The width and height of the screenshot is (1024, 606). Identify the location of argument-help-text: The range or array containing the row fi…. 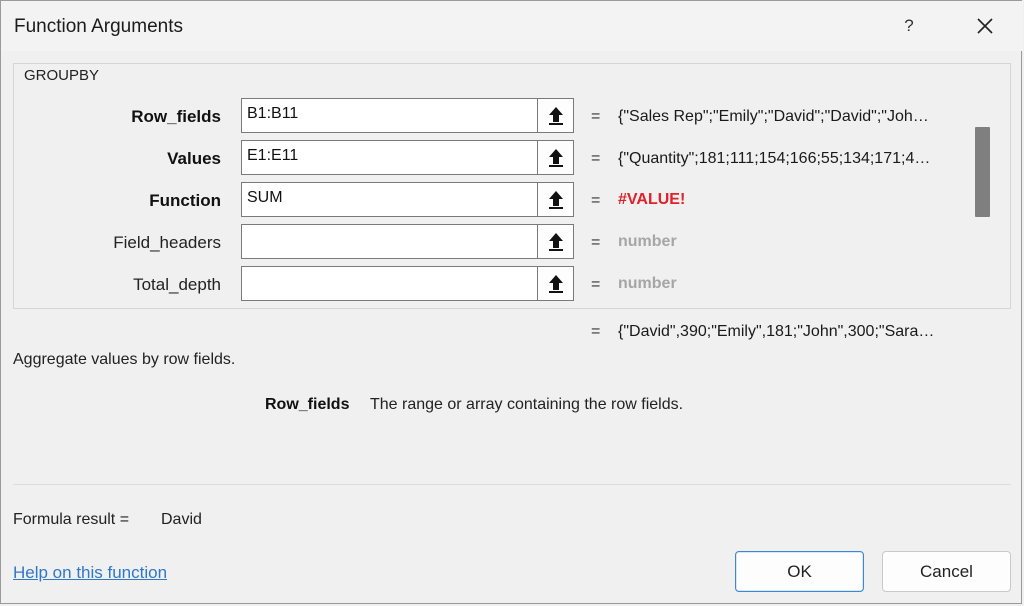
(527, 404).